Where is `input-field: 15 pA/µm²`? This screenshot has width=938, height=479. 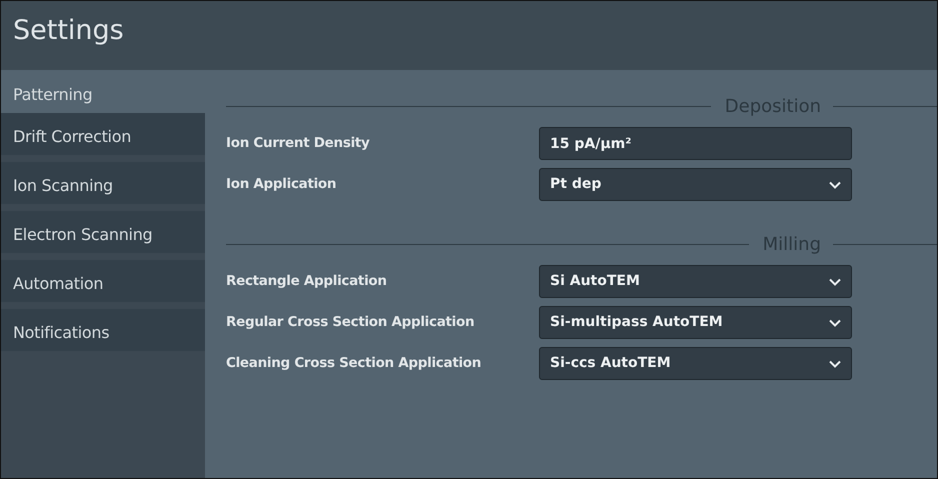 input-field: 15 pA/µm² is located at coordinates (695, 143).